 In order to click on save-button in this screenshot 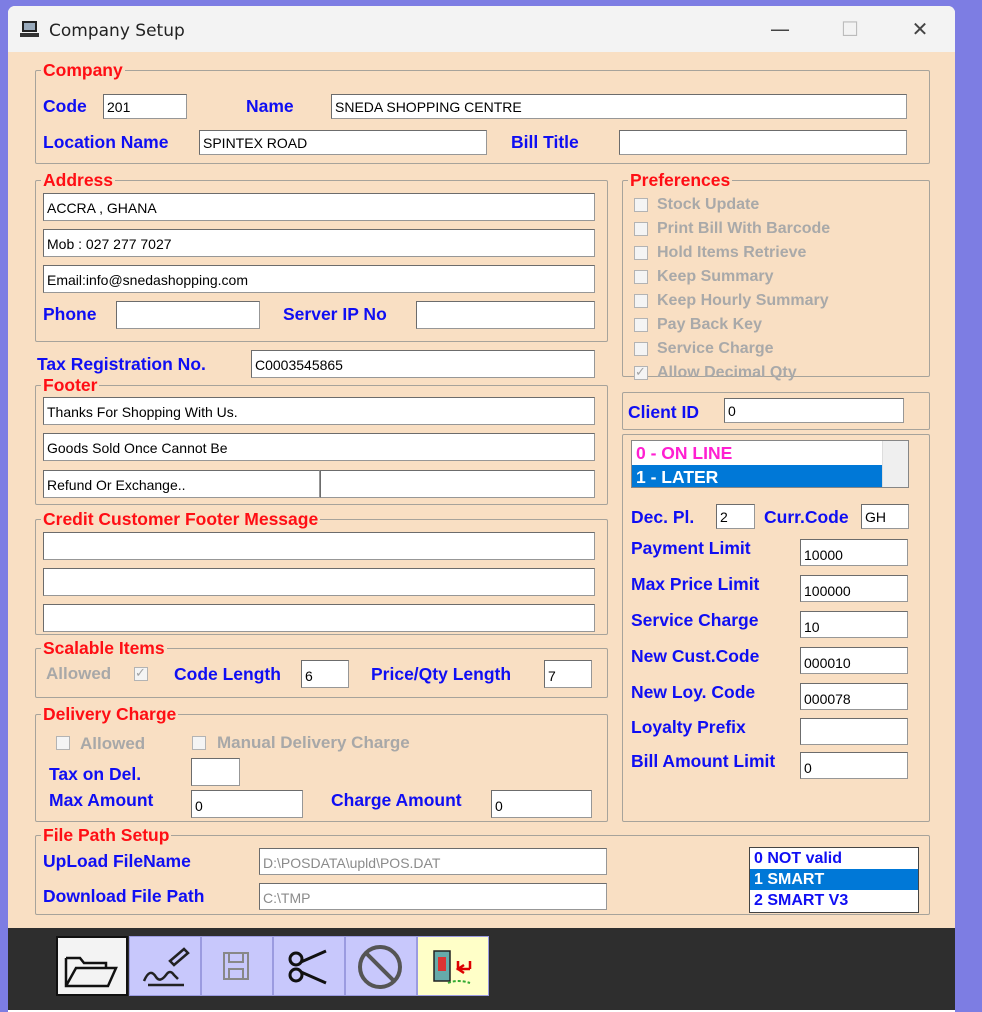, I will do `click(237, 966)`.